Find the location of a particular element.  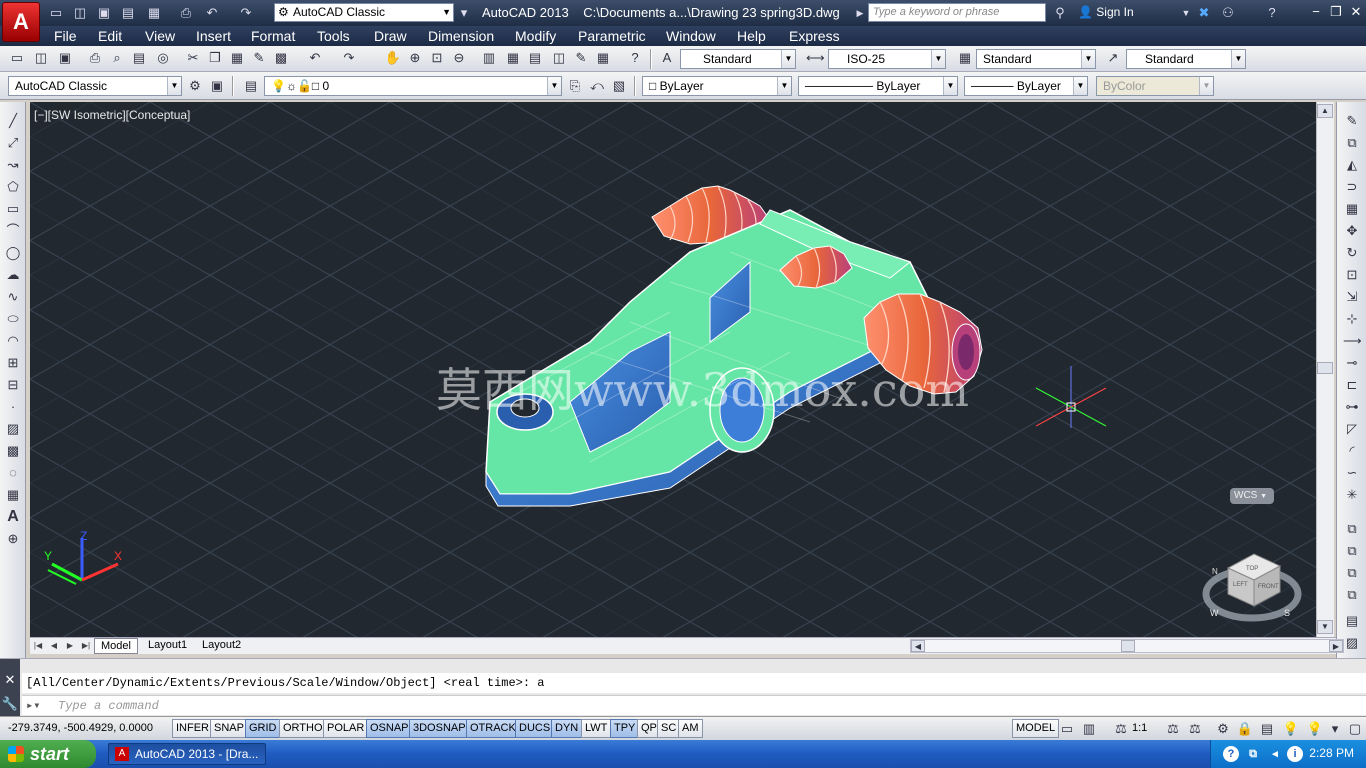

markup-icon: ✎ is located at coordinates (581, 58).